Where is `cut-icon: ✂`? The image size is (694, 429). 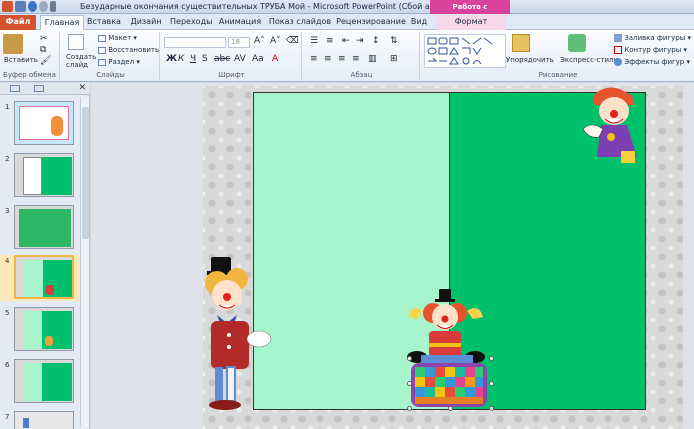 cut-icon: ✂ is located at coordinates (44, 39).